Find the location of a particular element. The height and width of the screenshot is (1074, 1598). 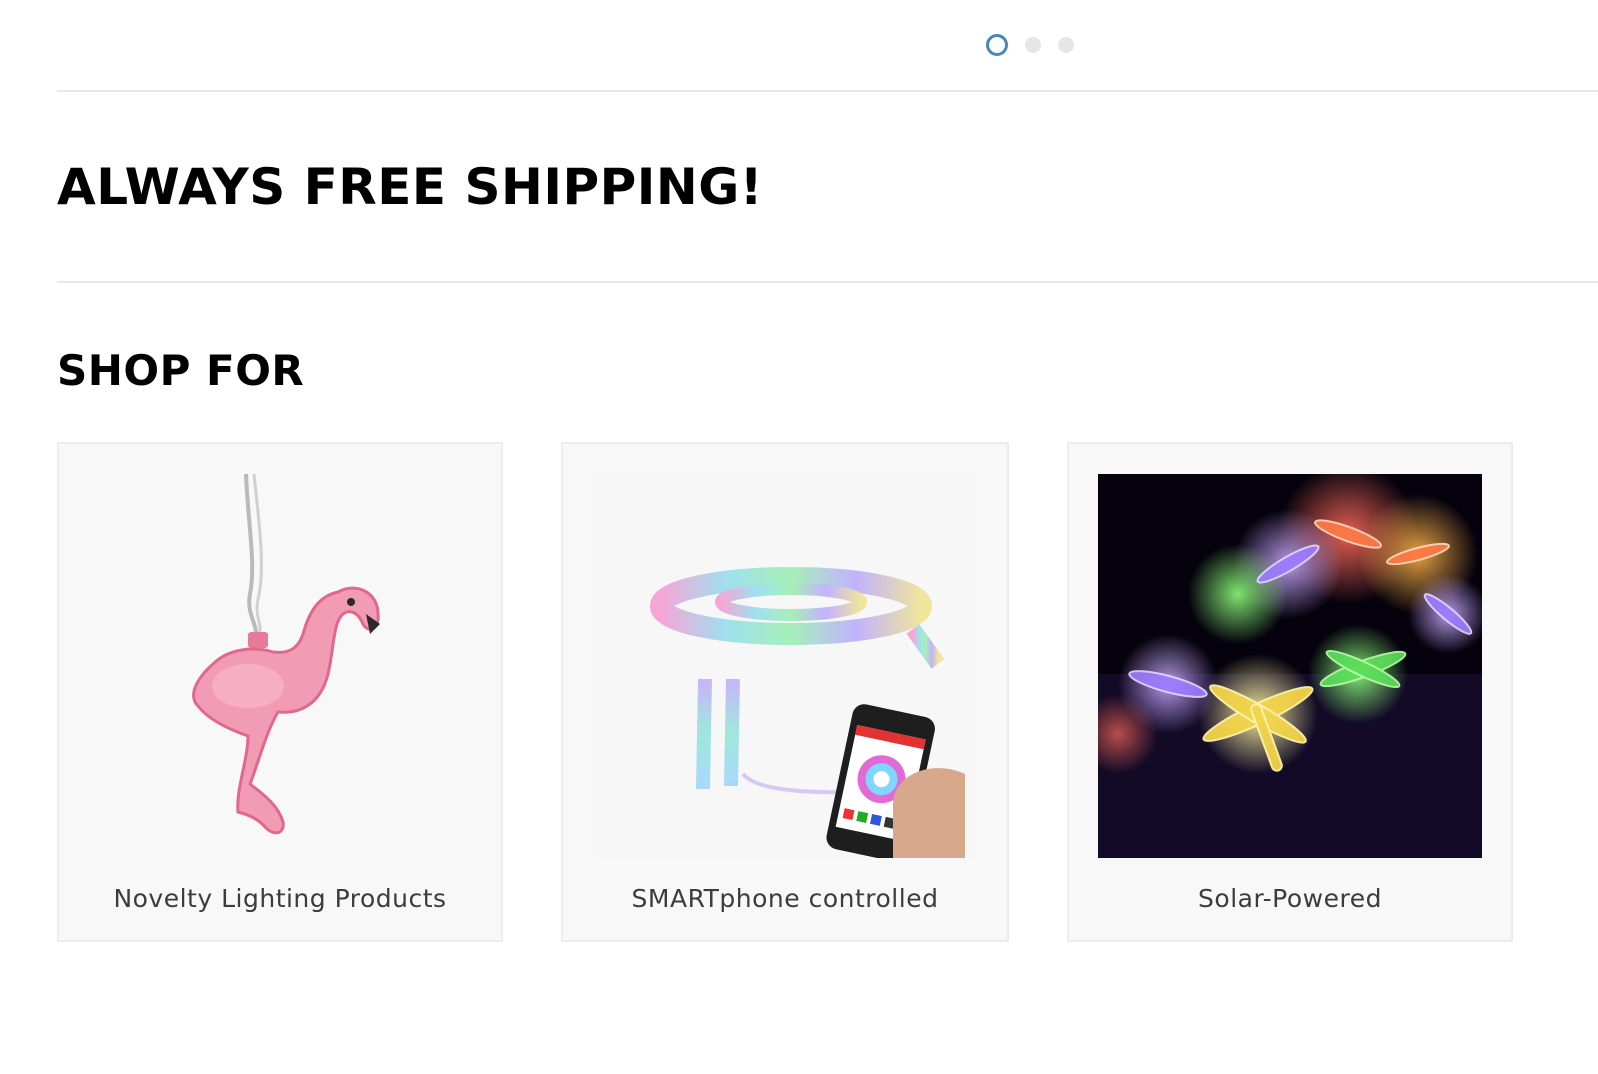

free-shipping-banner: ALWAYS FREE SHIPPING! is located at coordinates (410, 187).